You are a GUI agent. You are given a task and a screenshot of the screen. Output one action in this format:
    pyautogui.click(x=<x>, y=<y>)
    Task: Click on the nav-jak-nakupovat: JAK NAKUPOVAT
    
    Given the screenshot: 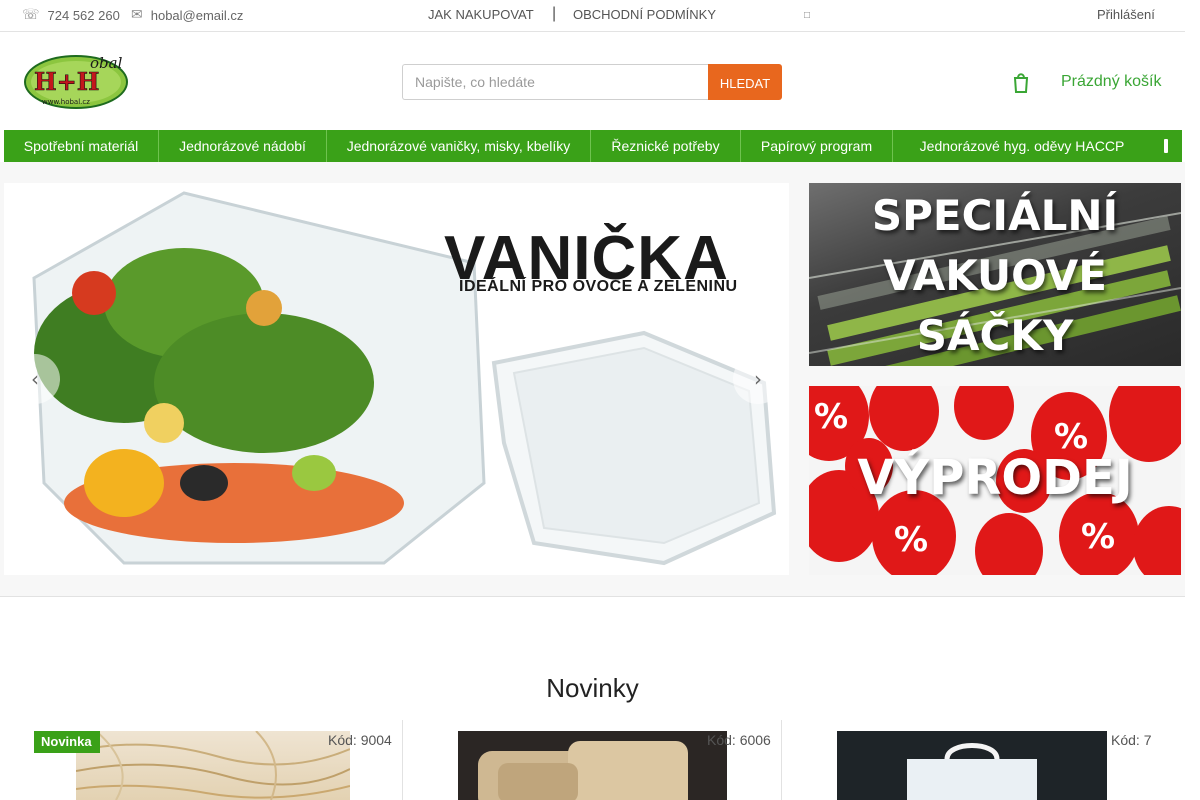 What is the action you would take?
    pyautogui.click(x=481, y=14)
    